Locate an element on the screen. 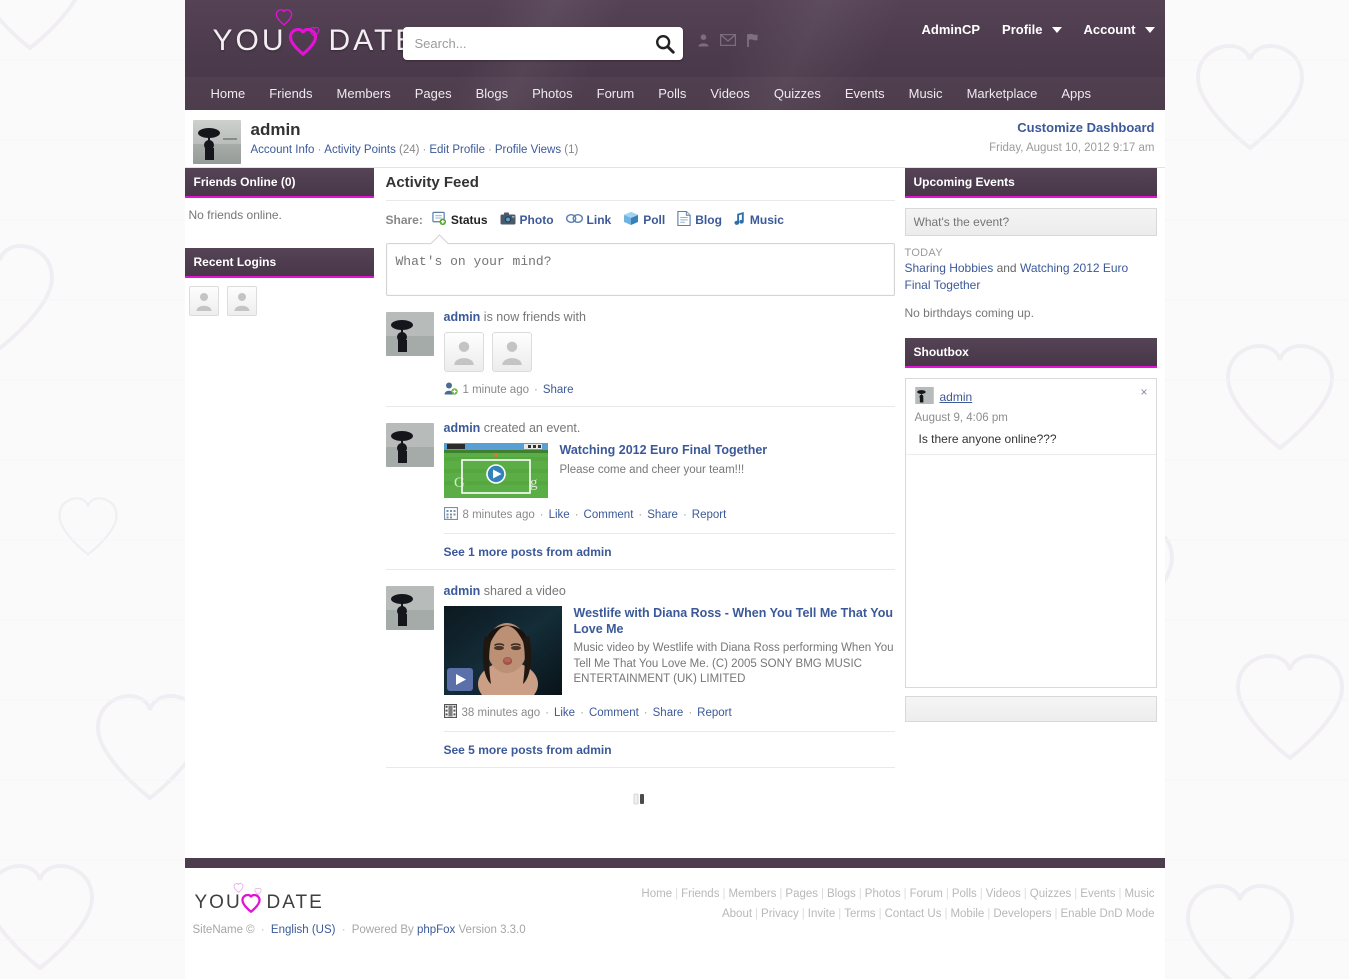  footer-link-enable-dnd-mode: Enable DnD Mode is located at coordinates (1108, 914).